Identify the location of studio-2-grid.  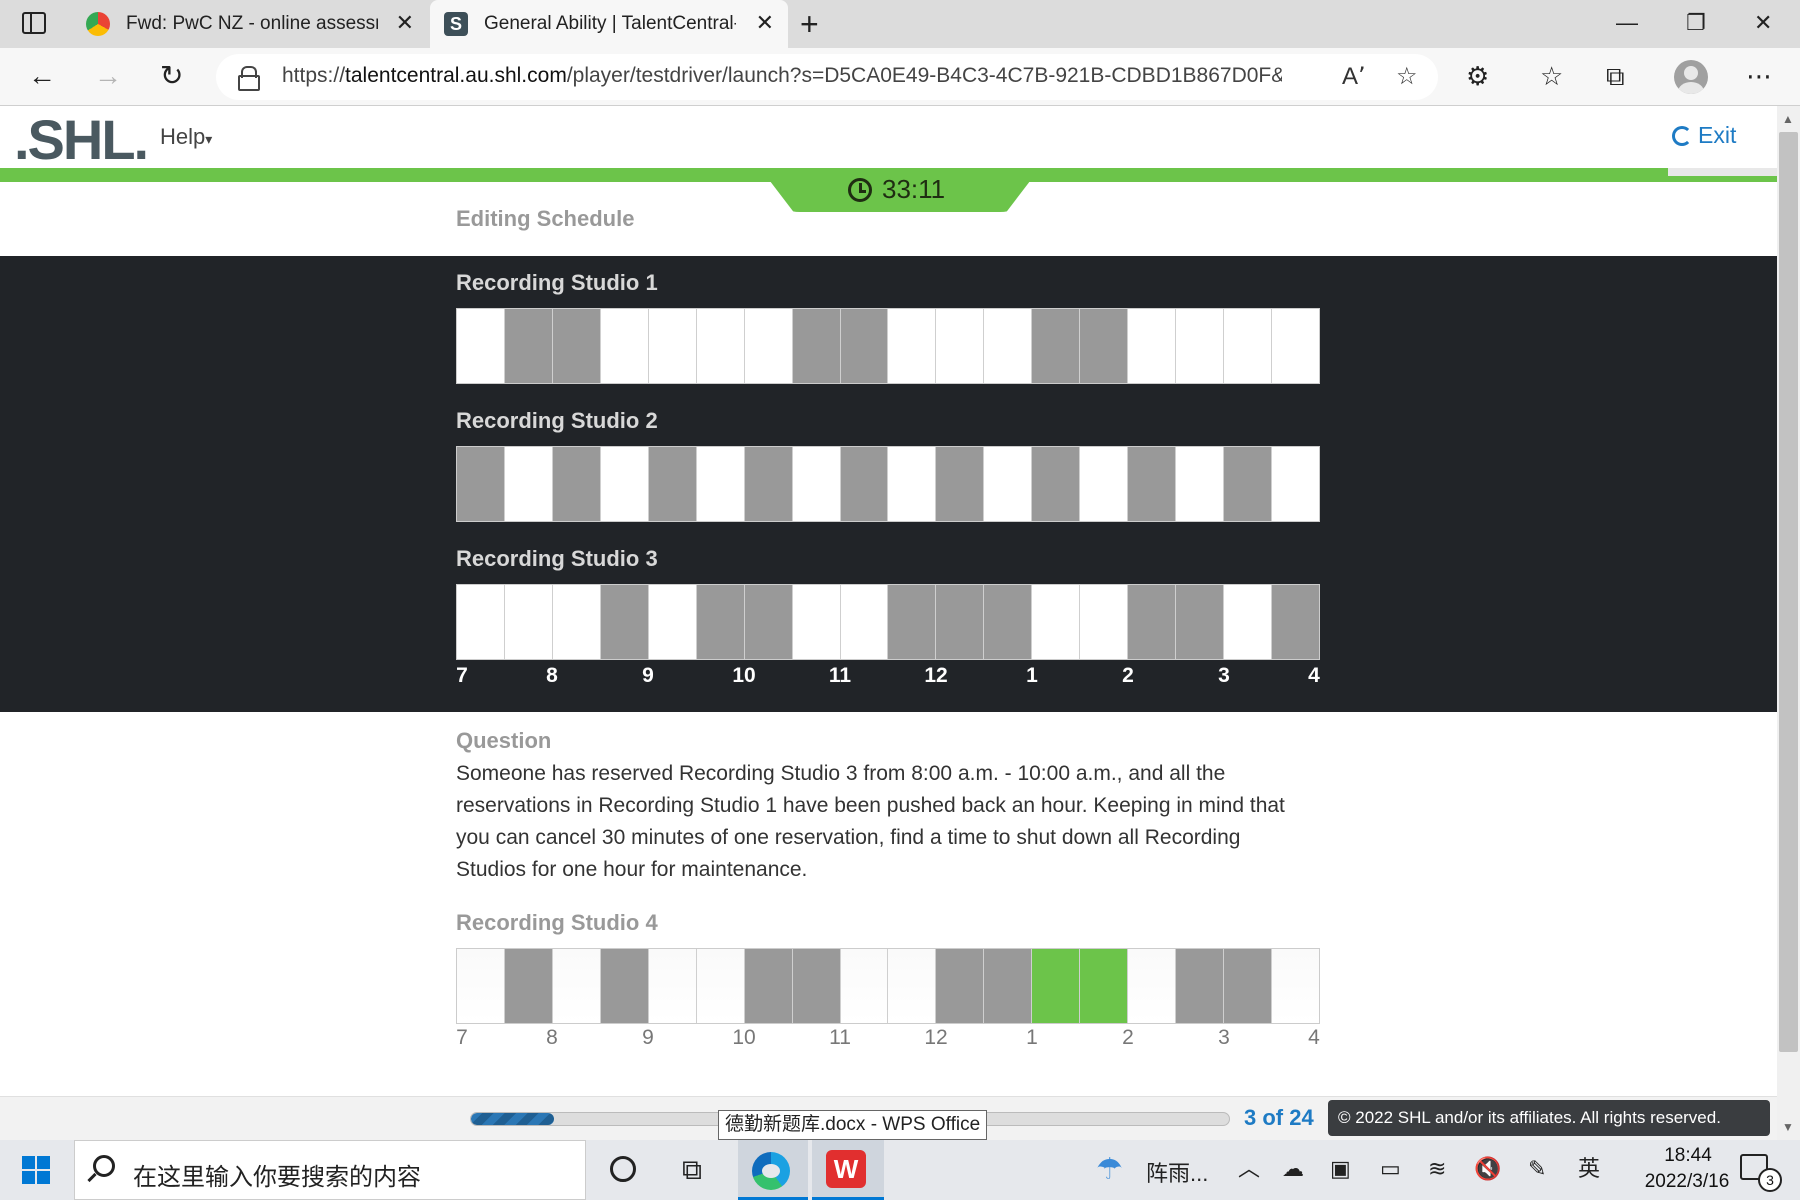
(888, 484).